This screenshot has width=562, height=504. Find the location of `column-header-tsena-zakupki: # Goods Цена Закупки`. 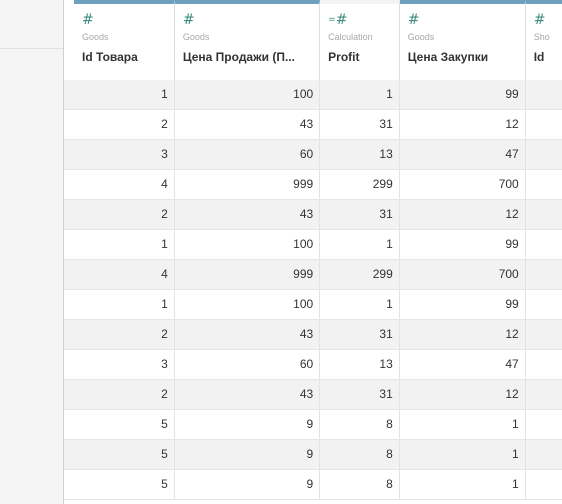

column-header-tsena-zakupki: # Goods Цена Закупки is located at coordinates (462, 40).